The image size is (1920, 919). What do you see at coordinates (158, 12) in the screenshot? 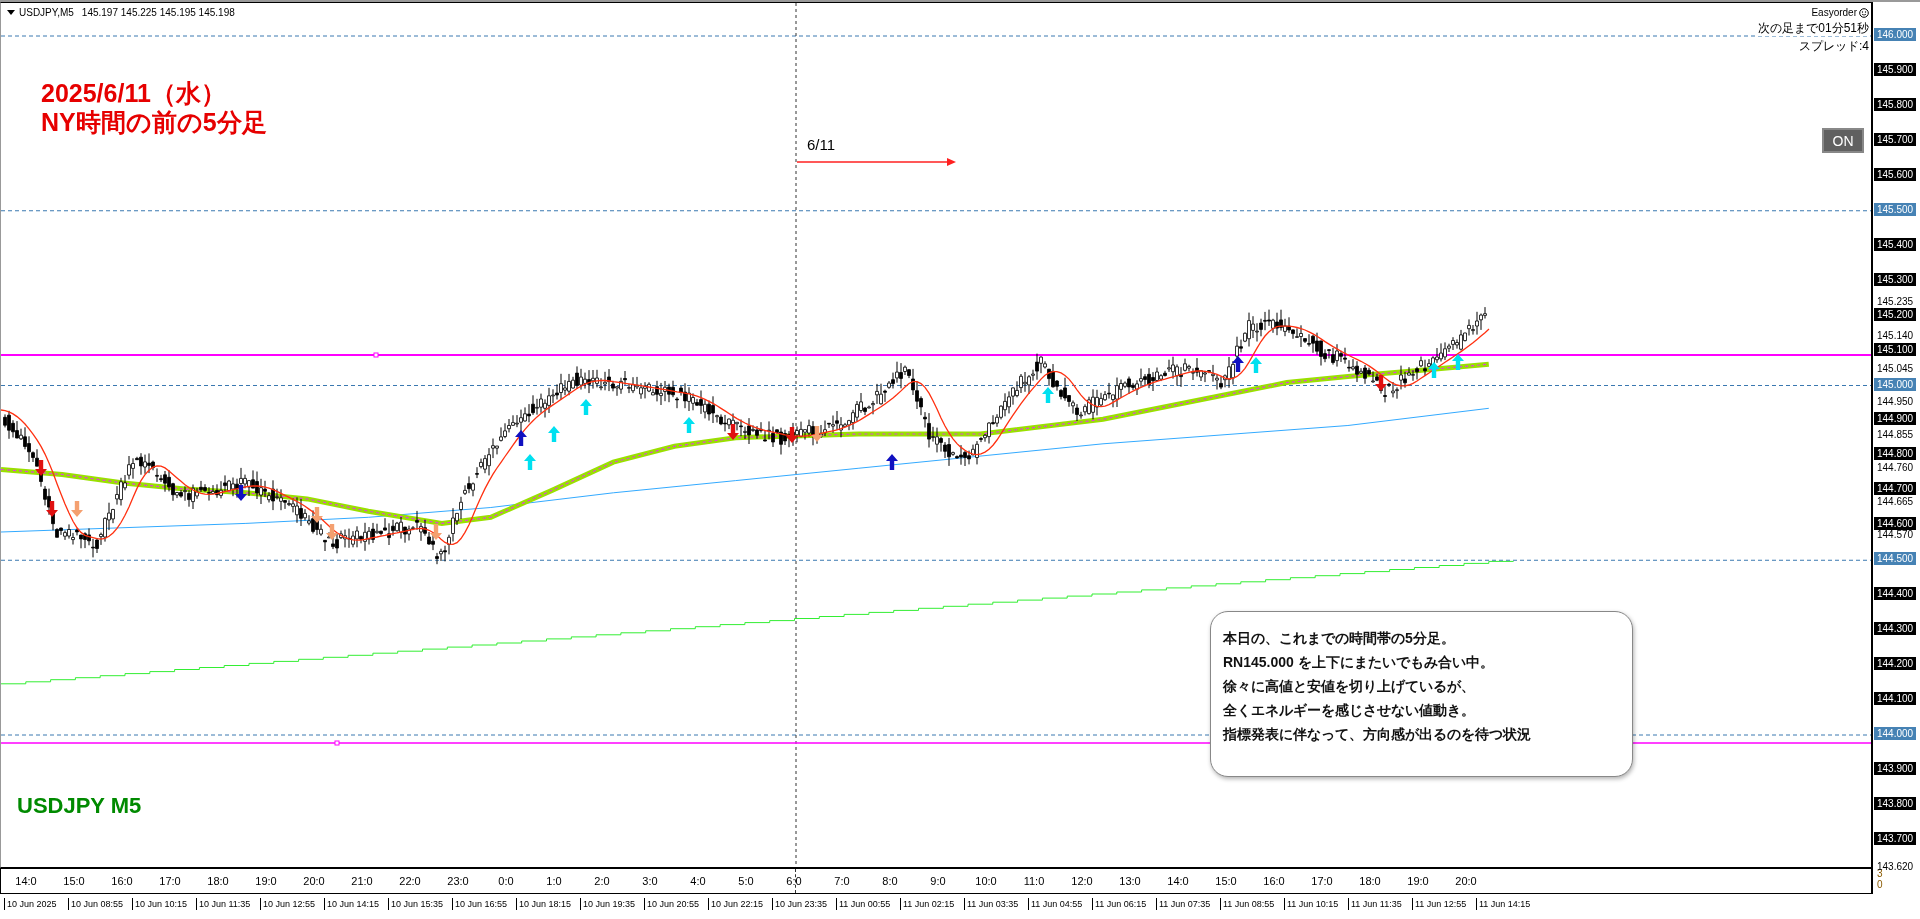
I see `price-quote: 145.197 145.225 145.195 145.198` at bounding box center [158, 12].